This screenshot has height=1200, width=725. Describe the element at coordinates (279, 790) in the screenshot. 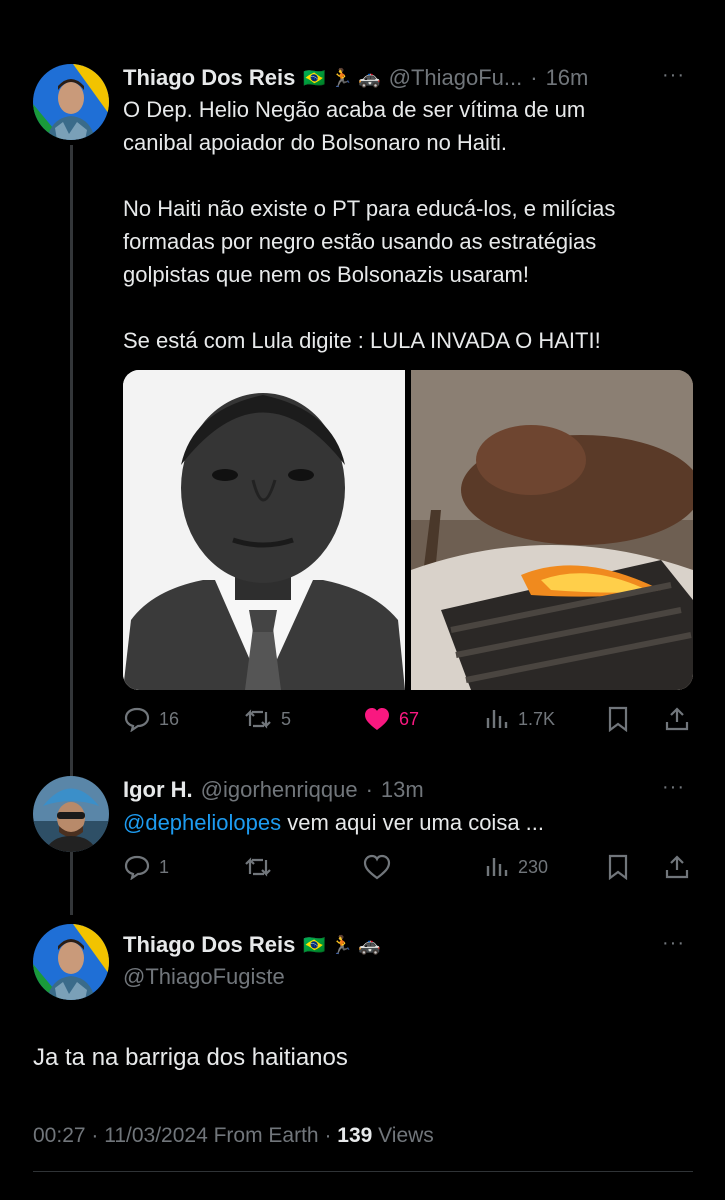

I see `author-handle: @igorhenriqque` at that location.